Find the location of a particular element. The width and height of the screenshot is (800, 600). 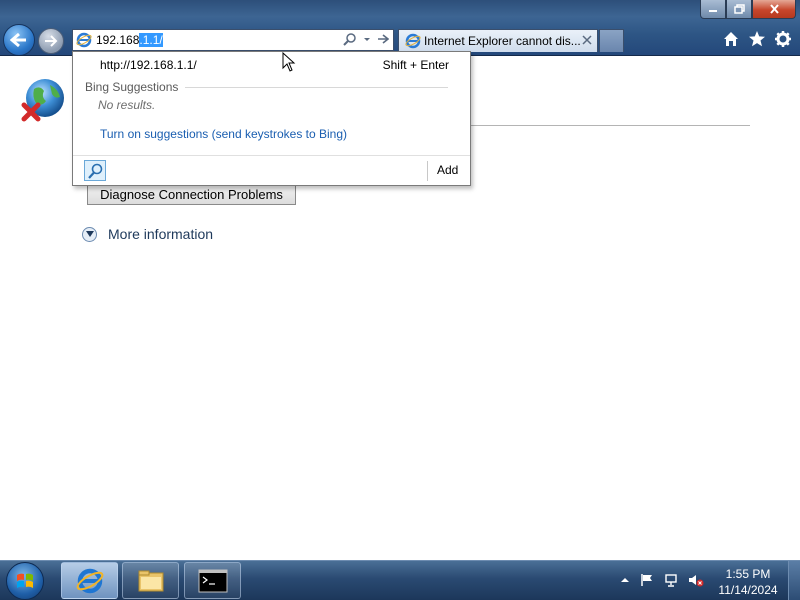

restore-icon is located at coordinates (739, 9).